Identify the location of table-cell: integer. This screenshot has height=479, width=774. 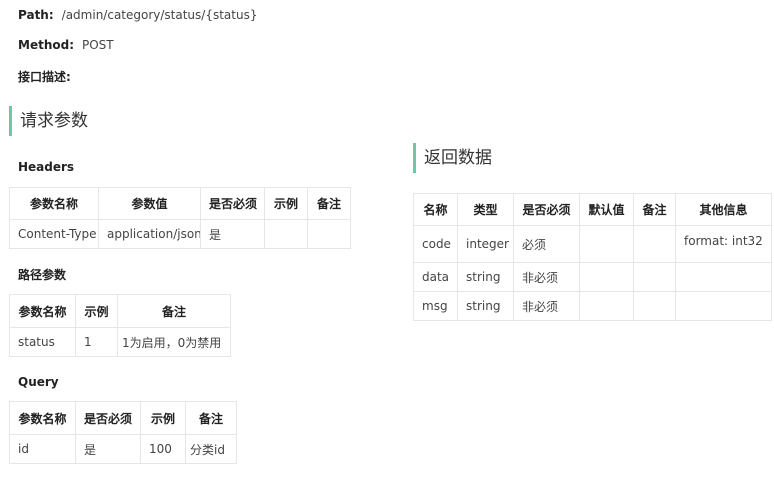
(485, 244).